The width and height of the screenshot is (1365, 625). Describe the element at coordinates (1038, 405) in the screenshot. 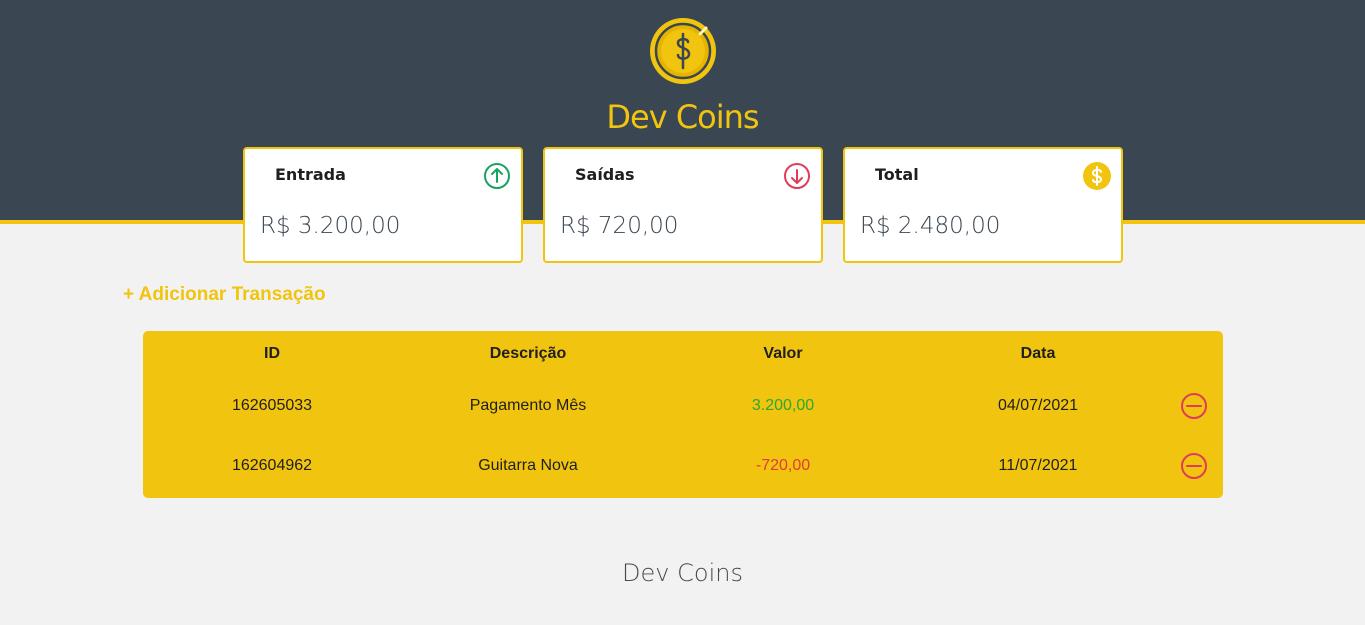

I see `row-1-date: 04/07/2021` at that location.